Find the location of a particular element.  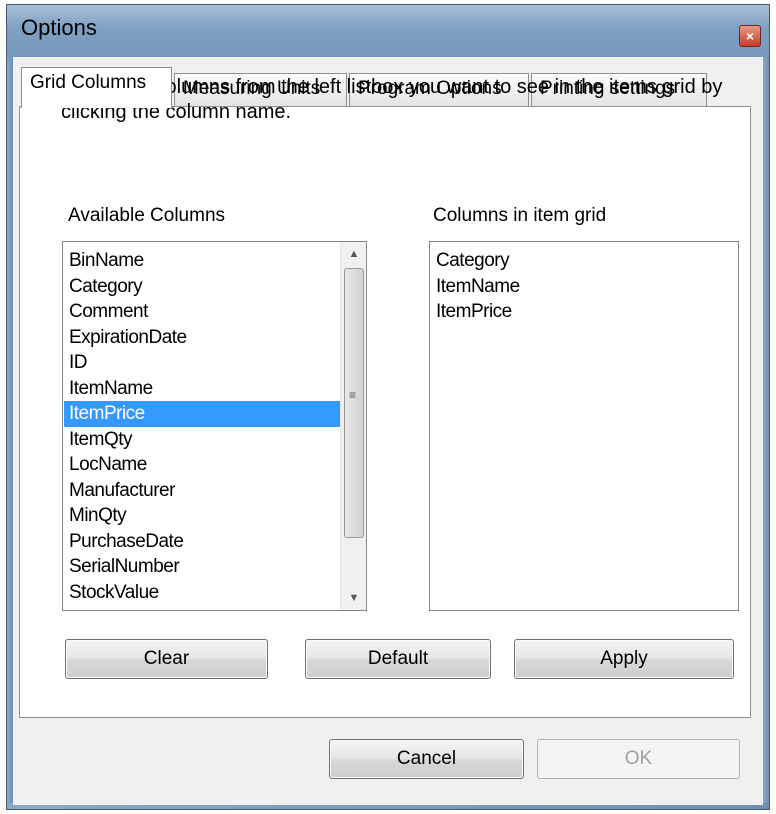

list-item: MinQty is located at coordinates (202, 516).